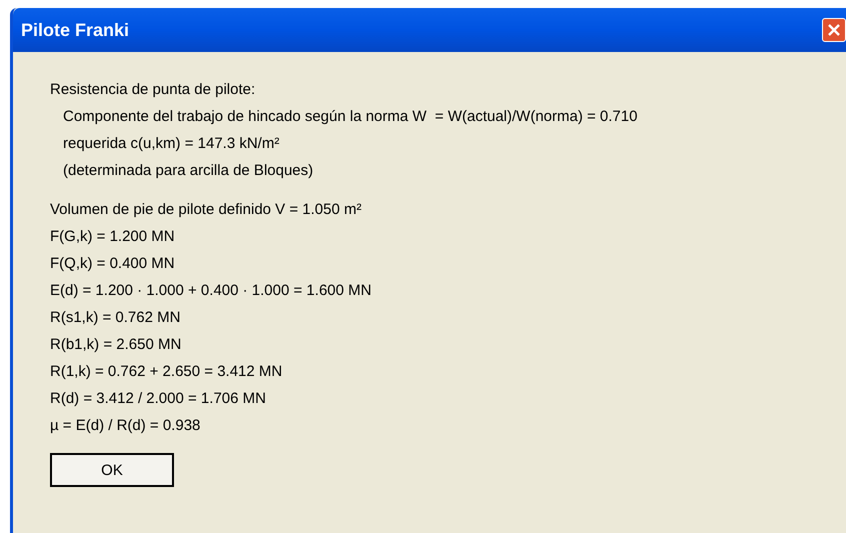  What do you see at coordinates (113, 264) in the screenshot?
I see `result-line: F(Q,k) = 0.400 MN` at bounding box center [113, 264].